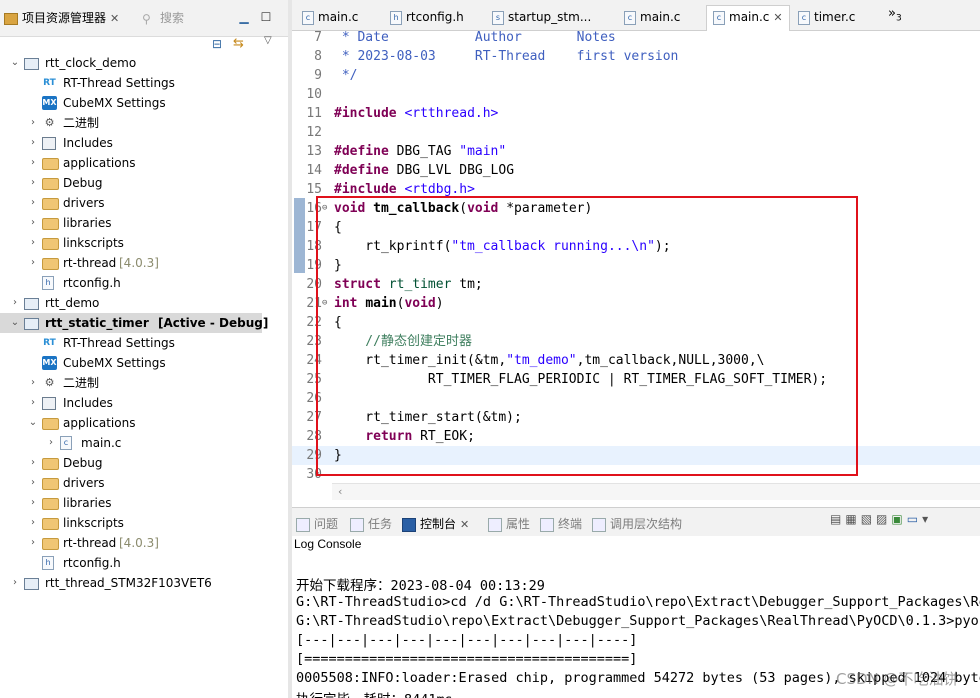 Image resolution: width=980 pixels, height=698 pixels. Describe the element at coordinates (837, 519) in the screenshot. I see `clear-console-icon: ▤` at that location.